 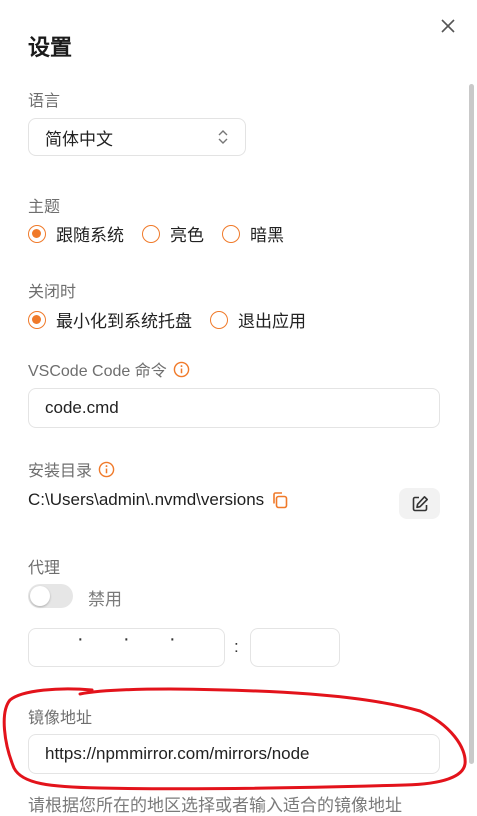 What do you see at coordinates (231, 233) in the screenshot?
I see `theme-dark-circle` at bounding box center [231, 233].